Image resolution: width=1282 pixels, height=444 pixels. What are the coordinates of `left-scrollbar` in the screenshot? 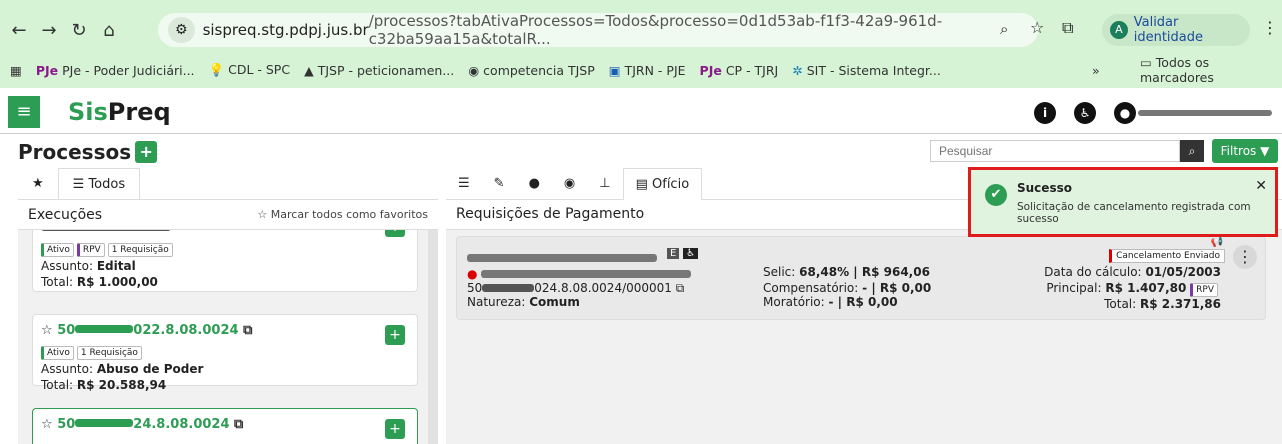 It's located at (433, 337).